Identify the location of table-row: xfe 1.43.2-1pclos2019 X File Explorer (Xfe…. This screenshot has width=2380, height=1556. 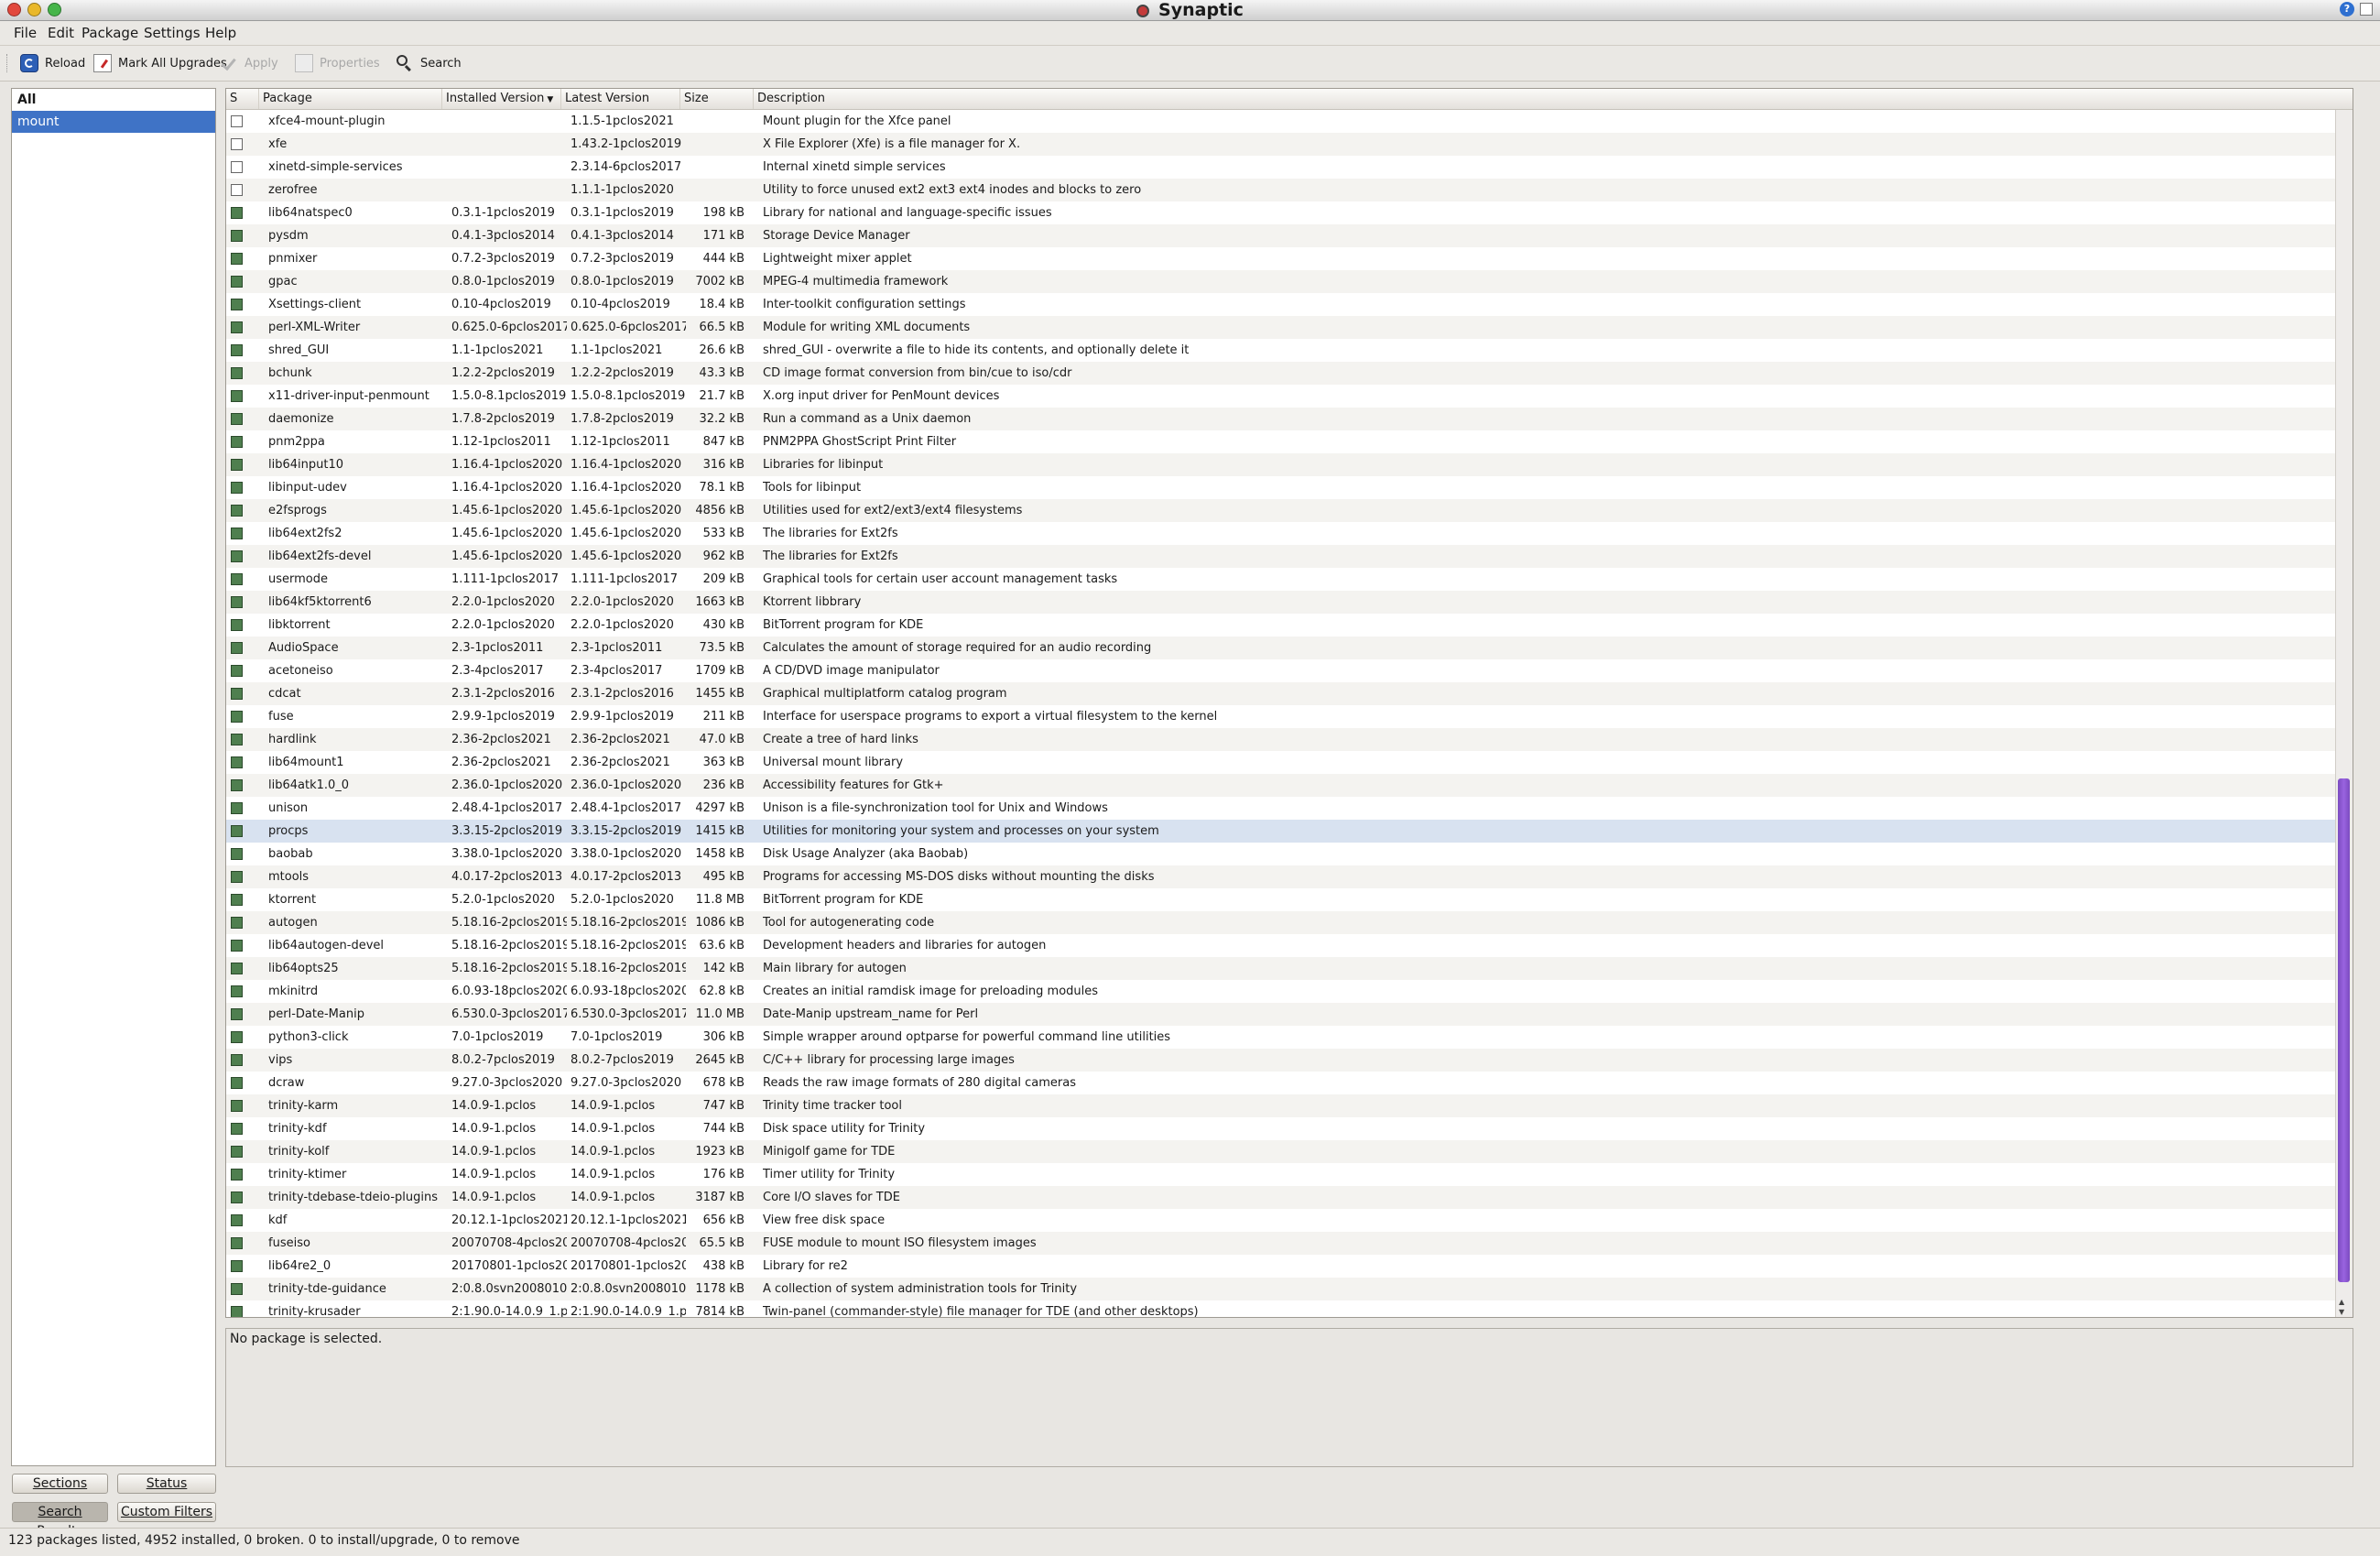
(1281, 144).